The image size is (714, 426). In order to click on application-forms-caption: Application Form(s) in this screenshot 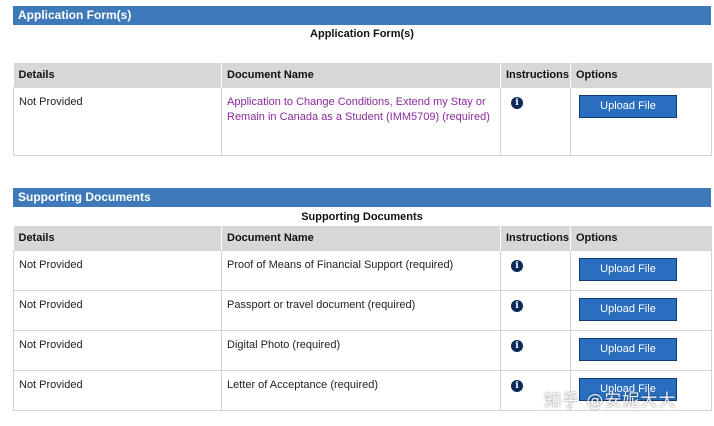, I will do `click(362, 34)`.